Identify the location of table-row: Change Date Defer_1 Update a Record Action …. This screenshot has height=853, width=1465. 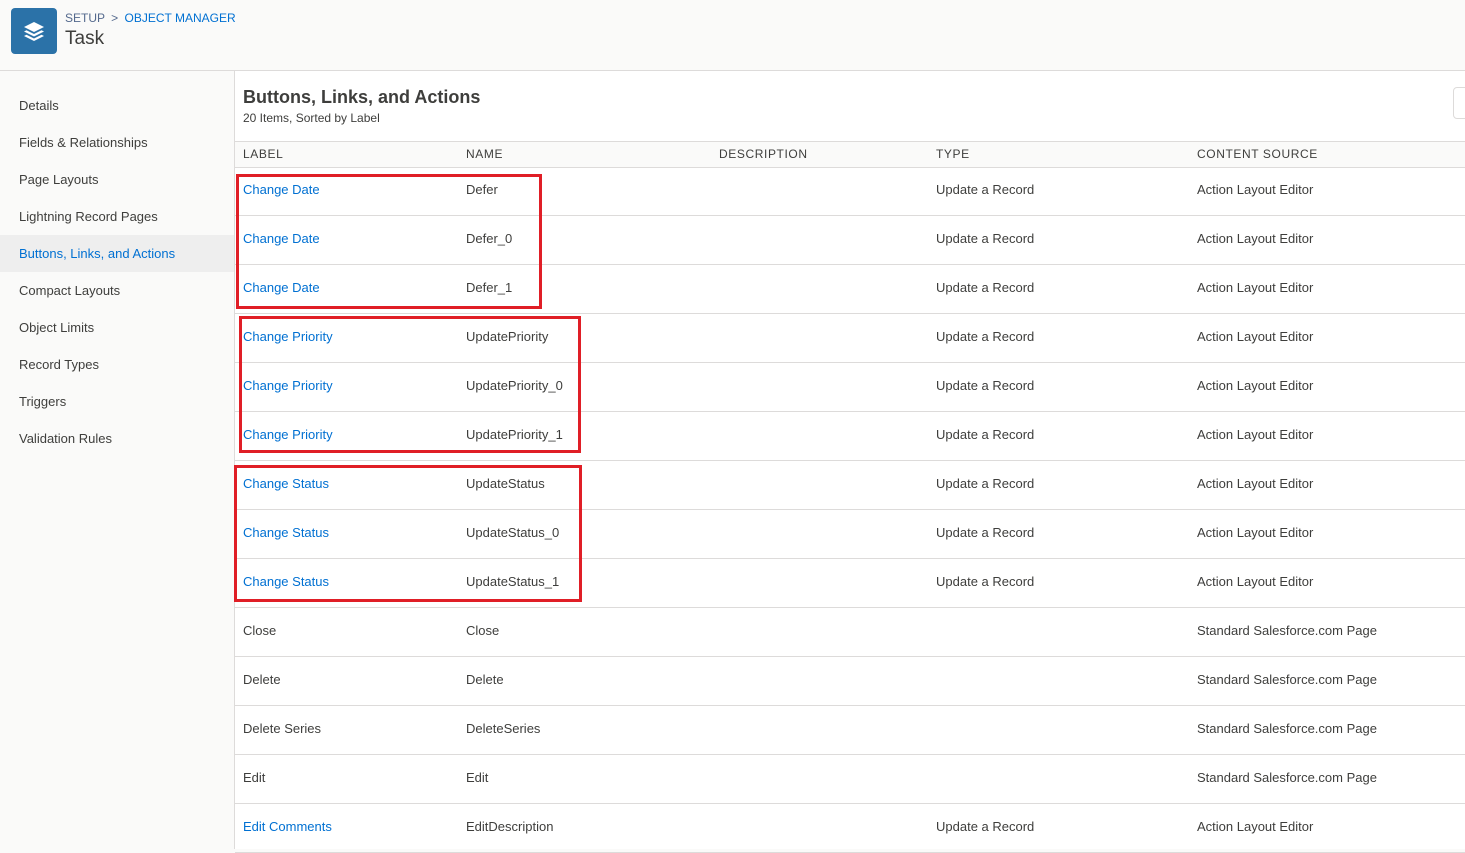
(850, 289).